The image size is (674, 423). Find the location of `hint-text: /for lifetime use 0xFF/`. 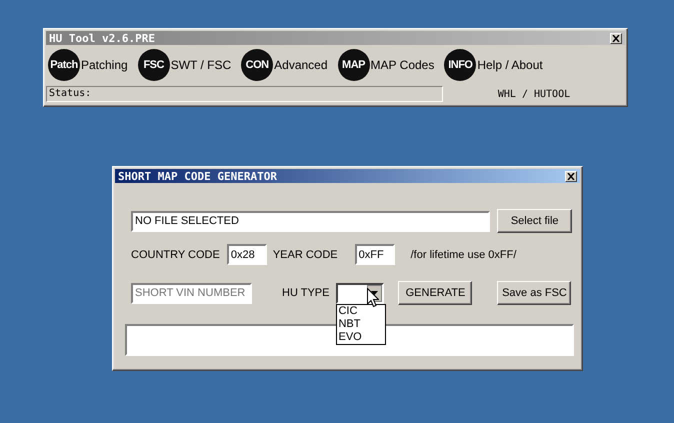

hint-text: /for lifetime use 0xFF/ is located at coordinates (463, 254).